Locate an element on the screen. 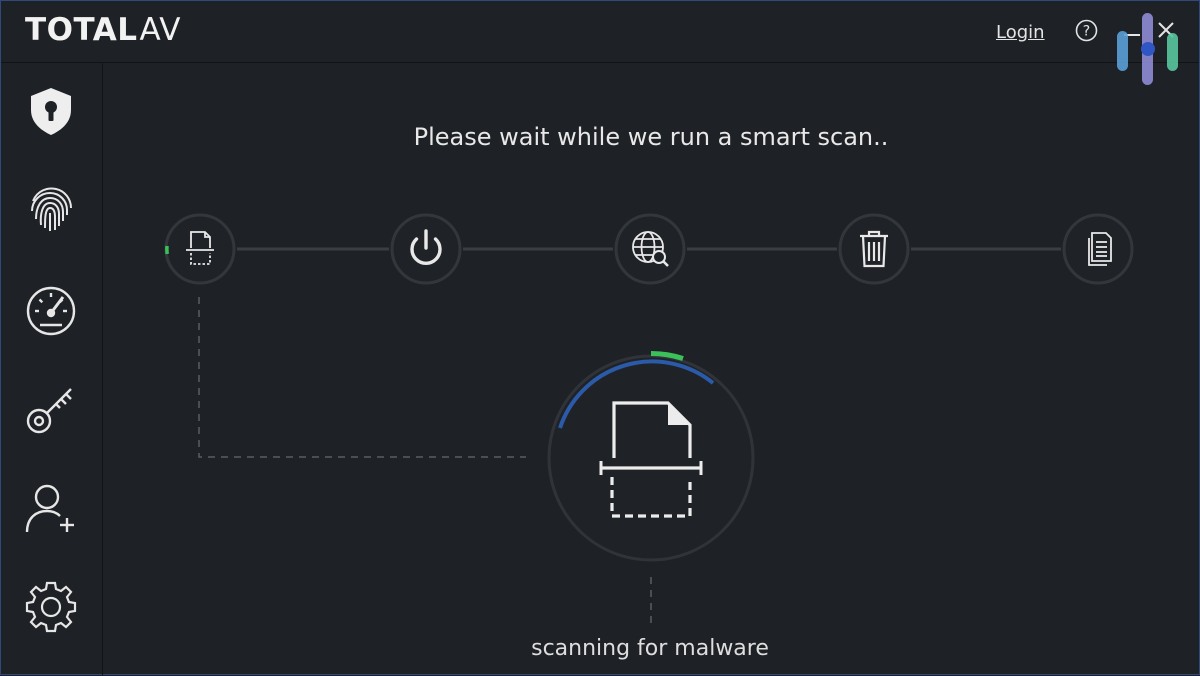 Image resolution: width=1200 pixels, height=676 pixels. step-file-scan is located at coordinates (200, 249).